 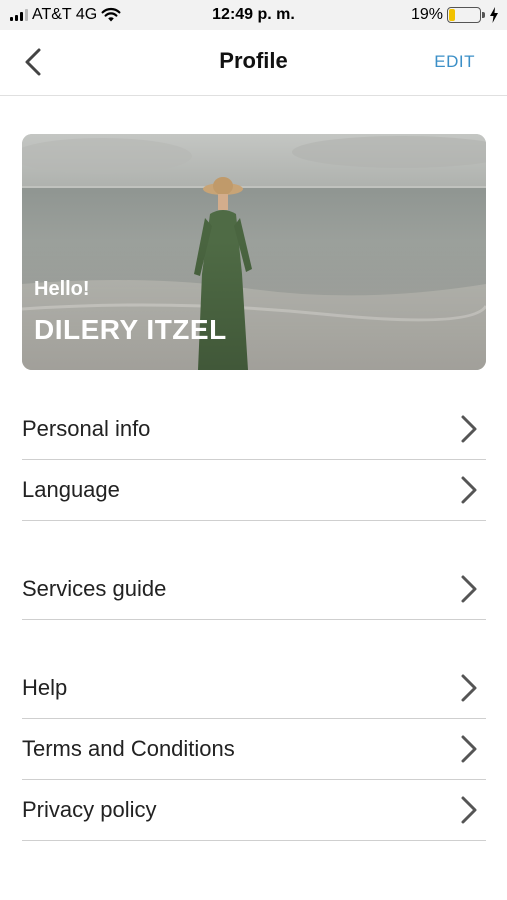 I want to click on header: Profile EDIT, so click(x=253, y=63).